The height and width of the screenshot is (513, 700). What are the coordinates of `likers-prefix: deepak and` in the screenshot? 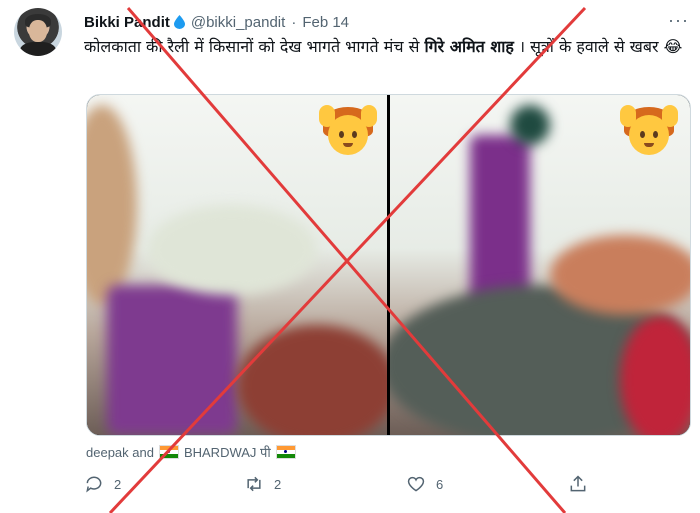 It's located at (120, 452).